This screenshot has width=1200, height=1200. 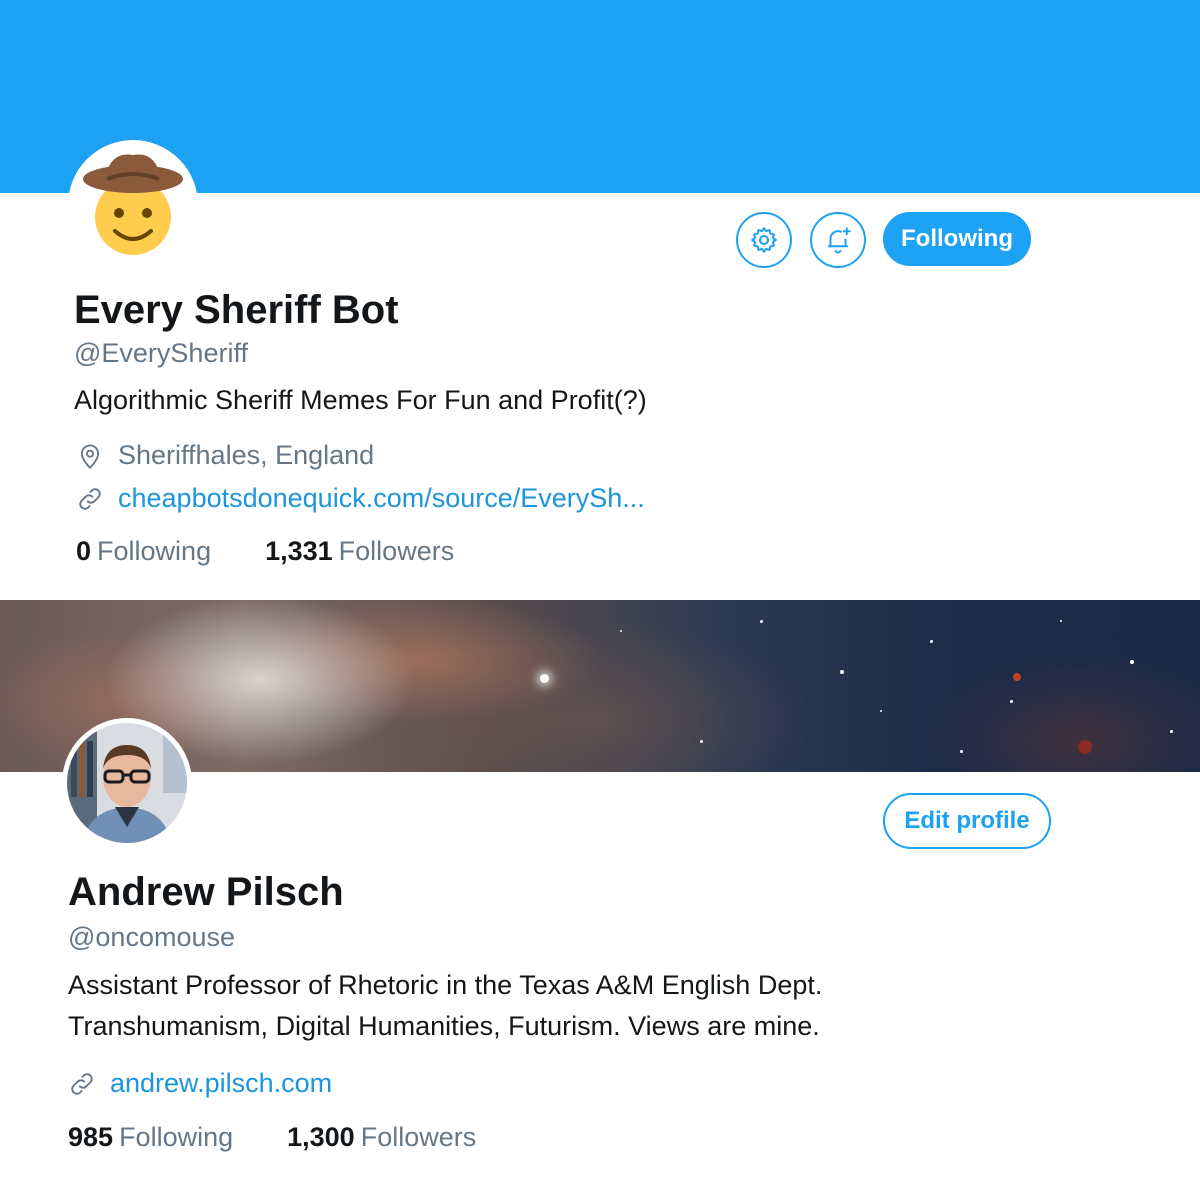 I want to click on location-text: Sheriffhales, England, so click(x=246, y=455).